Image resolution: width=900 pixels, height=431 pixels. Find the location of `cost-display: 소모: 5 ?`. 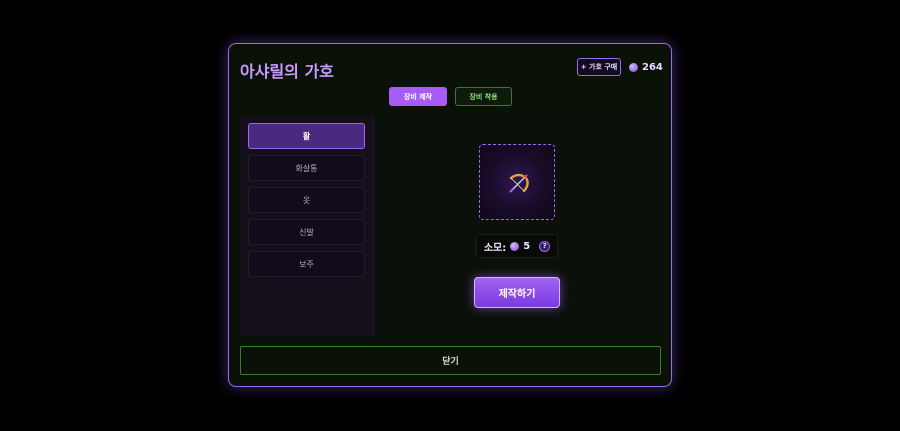

cost-display: 소모: 5 ? is located at coordinates (517, 246).